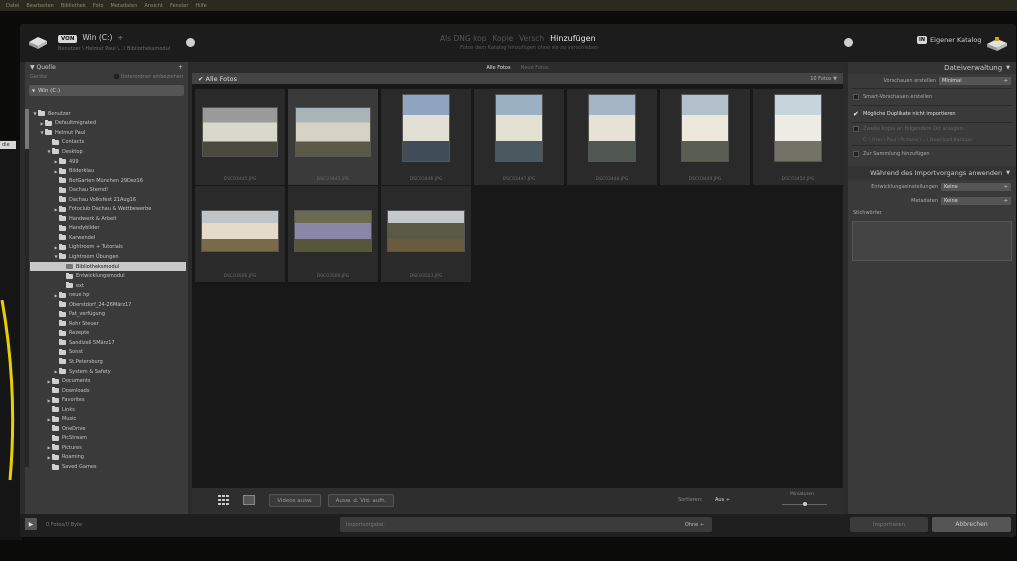 This screenshot has height=561, width=1017. I want to click on mode-tab-3: Hinzufügen, so click(573, 38).